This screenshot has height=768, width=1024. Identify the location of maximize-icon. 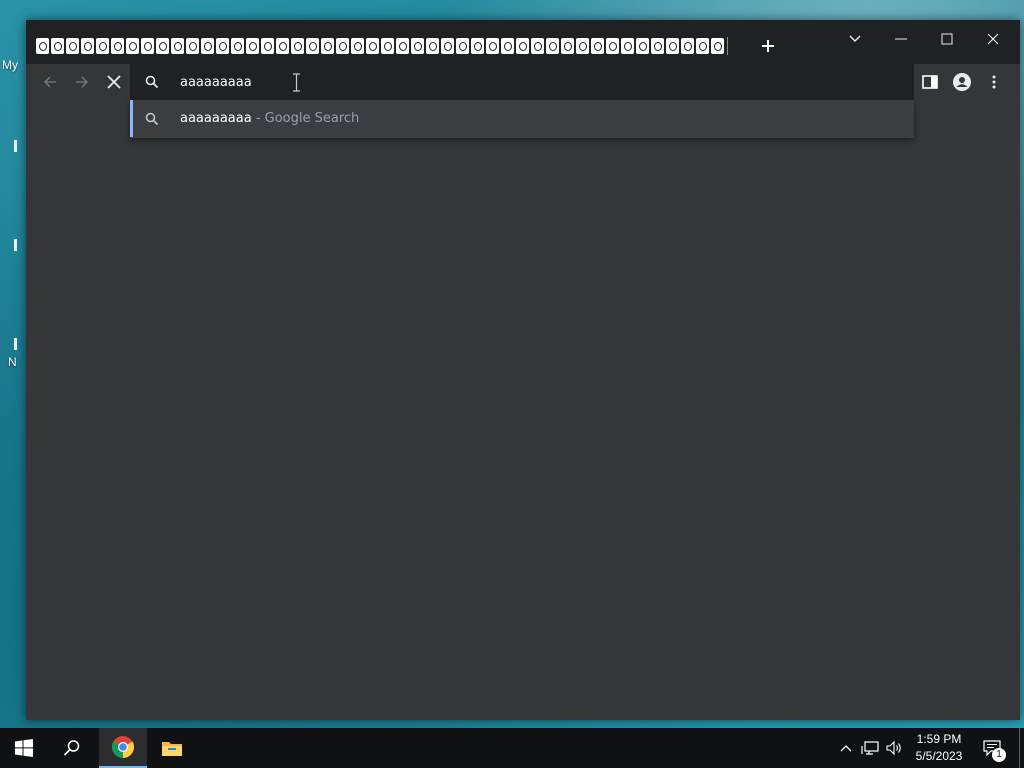
(947, 39).